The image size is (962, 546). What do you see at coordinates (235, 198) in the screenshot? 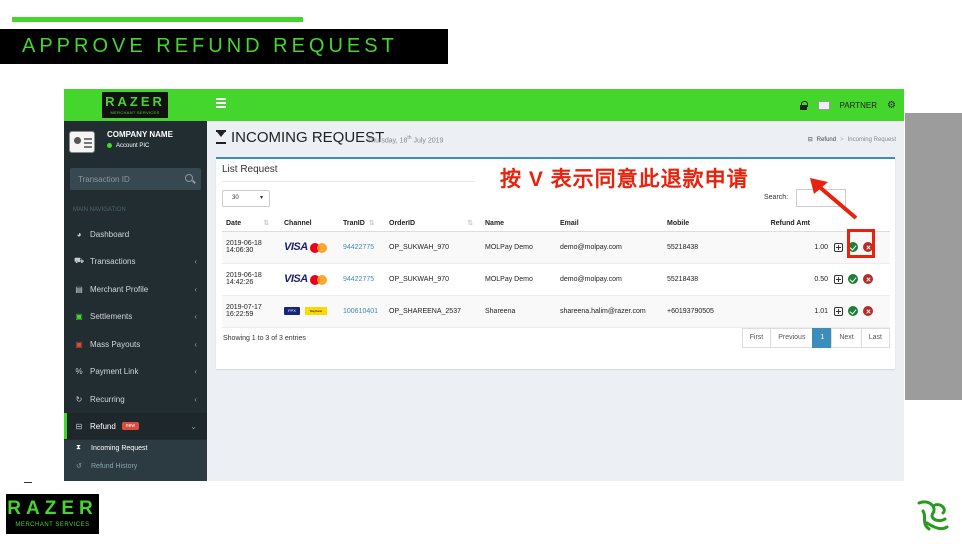
I see `page-length-value: 30` at bounding box center [235, 198].